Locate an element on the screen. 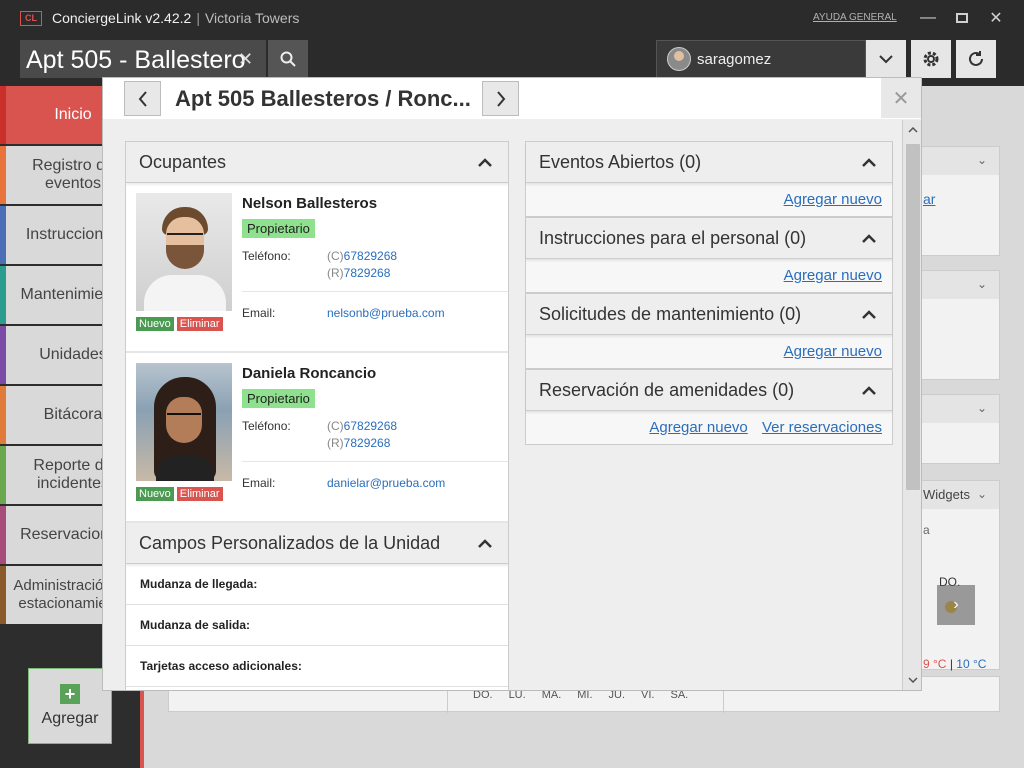 This screenshot has height=768, width=1024. custom-fields-header: Campos Personalizados de la Unidad is located at coordinates (317, 543).